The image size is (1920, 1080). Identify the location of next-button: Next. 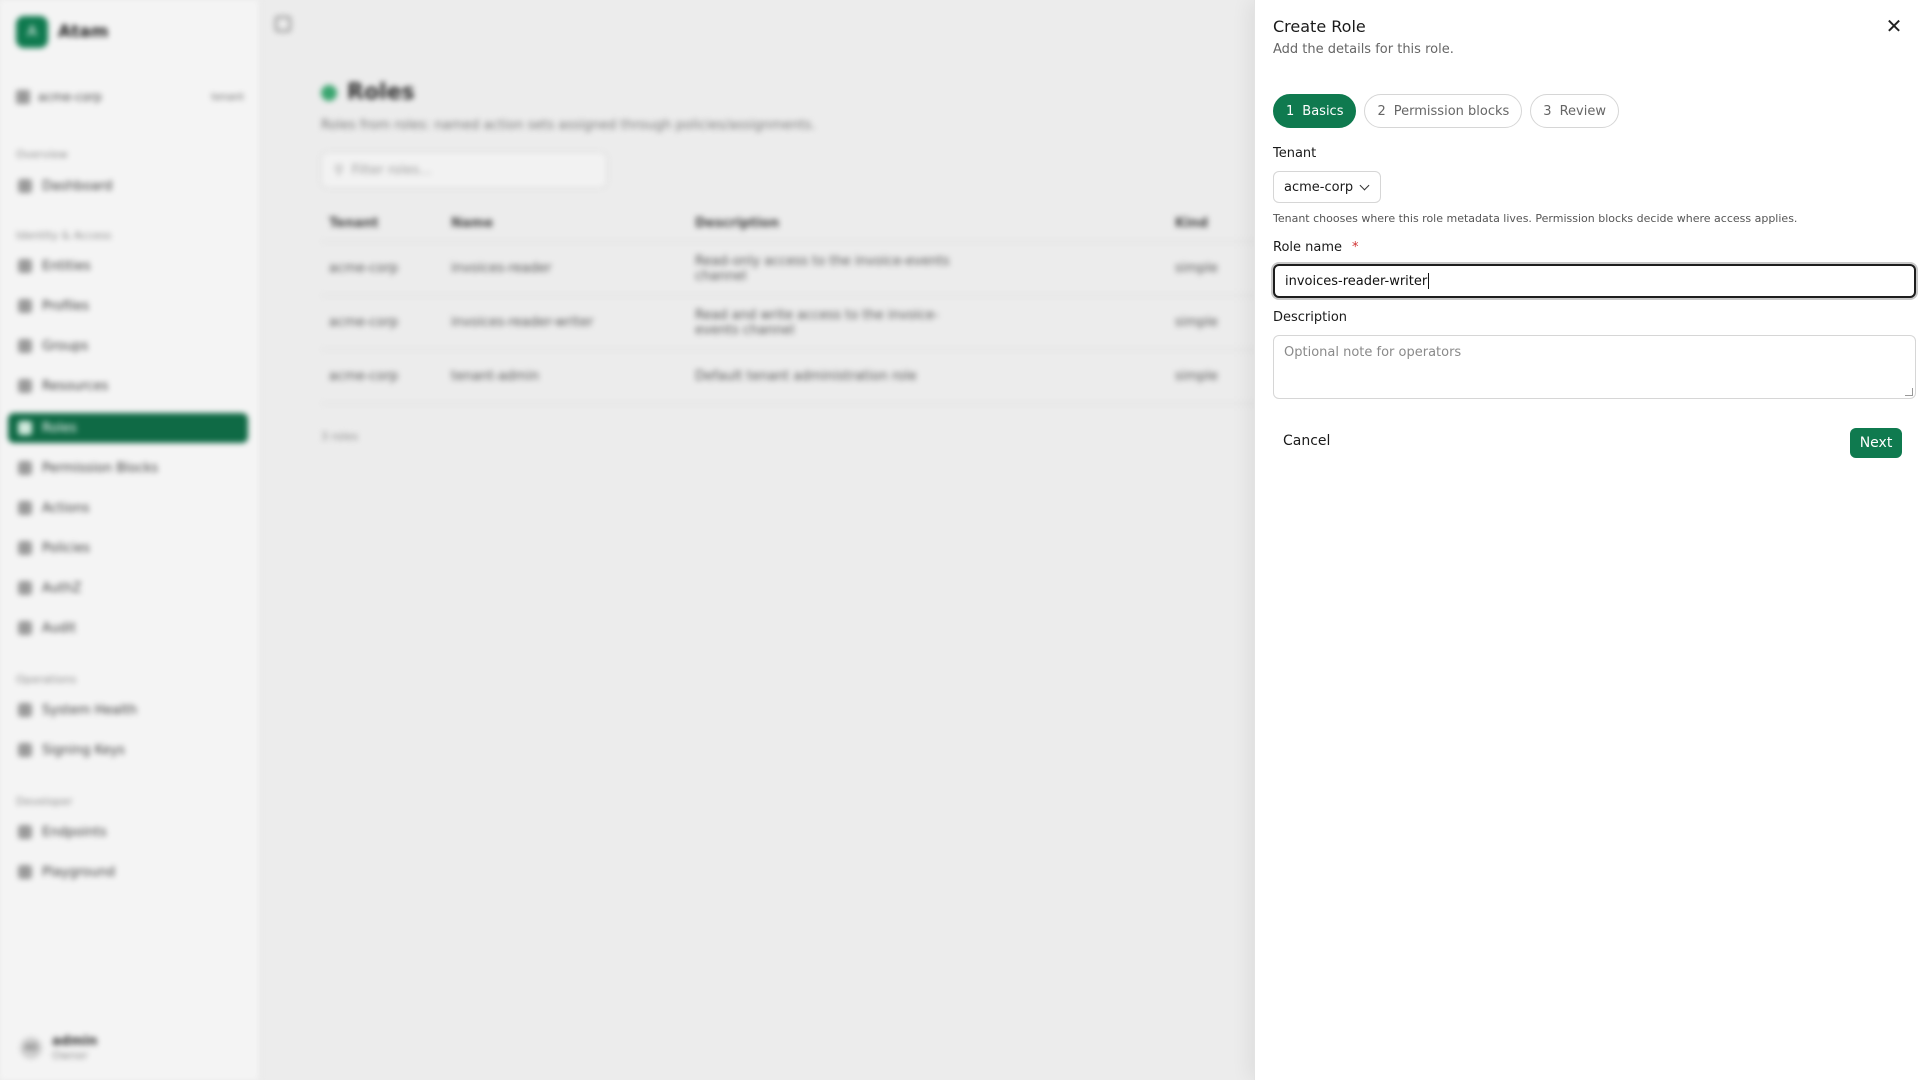
(1876, 443).